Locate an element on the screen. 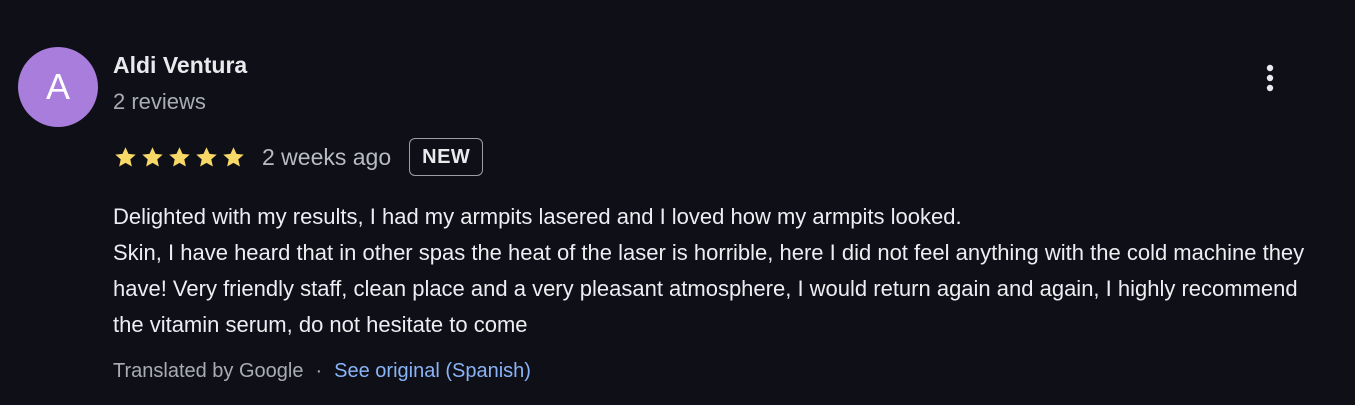  review-count: 2 reviews is located at coordinates (159, 101).